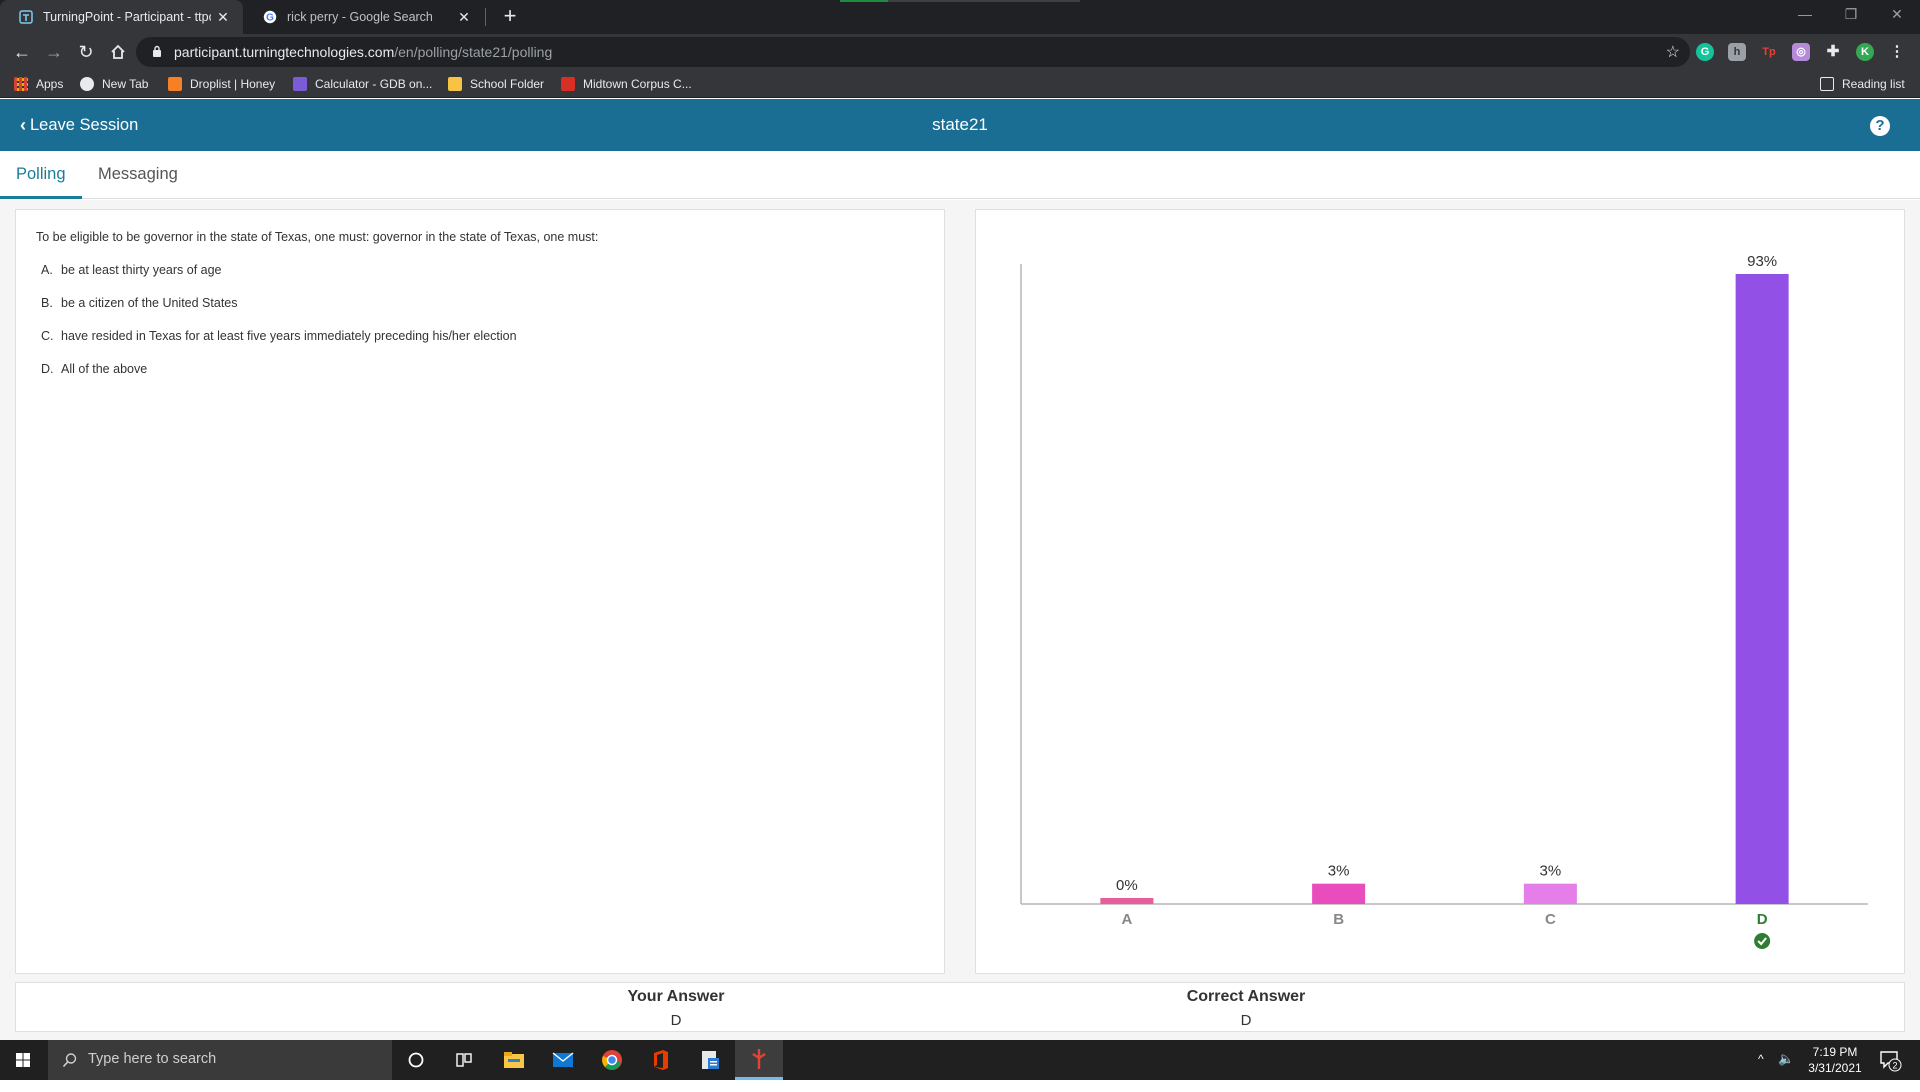  Describe the element at coordinates (1833, 52) in the screenshot. I see `extensions-puzzle-icon: ✚` at that location.